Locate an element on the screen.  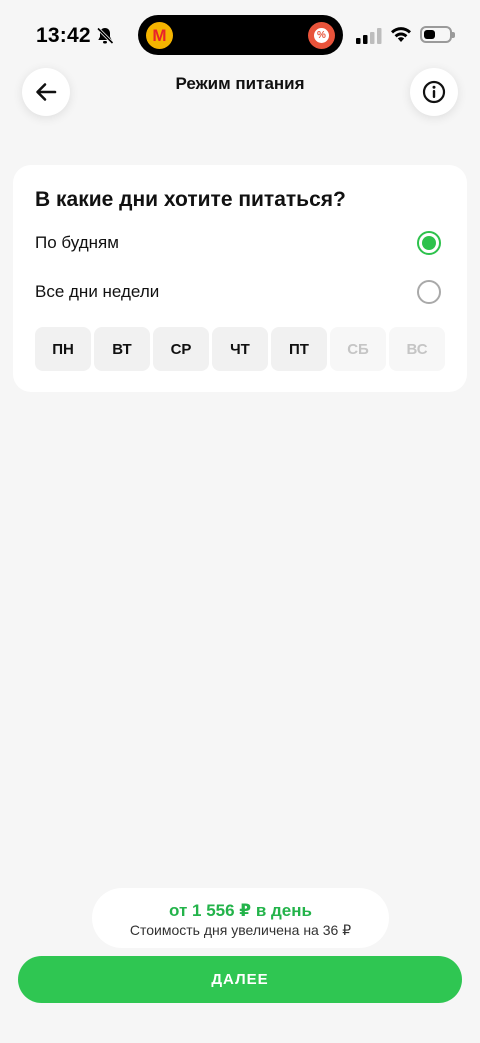
day-chip-mon: ПН is located at coordinates (63, 349).